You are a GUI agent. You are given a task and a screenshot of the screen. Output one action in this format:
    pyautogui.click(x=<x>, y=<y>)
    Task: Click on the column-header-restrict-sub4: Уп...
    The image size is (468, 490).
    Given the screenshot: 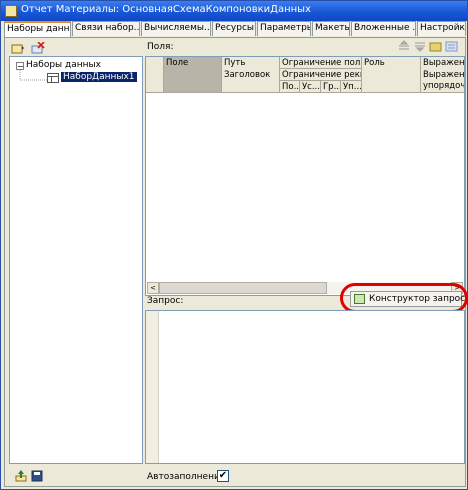 What is the action you would take?
    pyautogui.click(x=351, y=87)
    